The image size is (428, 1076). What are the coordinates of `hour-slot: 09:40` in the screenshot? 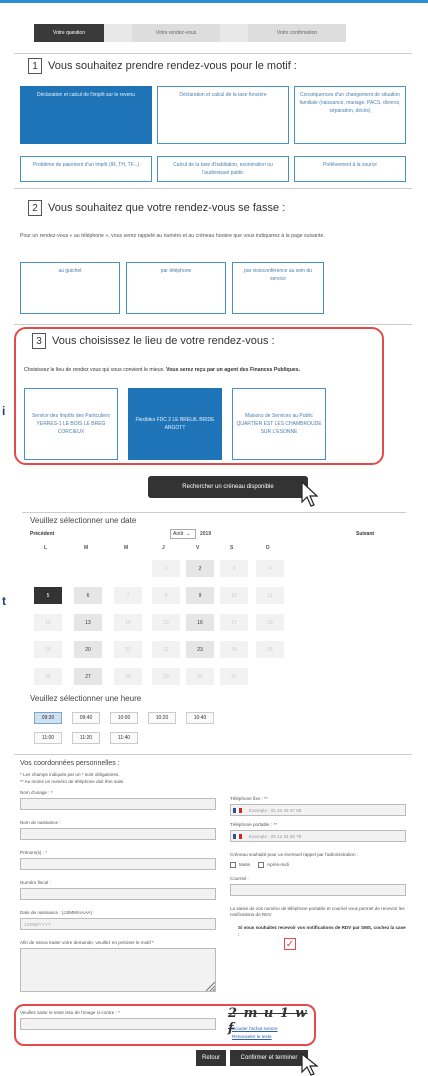 It's located at (86, 718).